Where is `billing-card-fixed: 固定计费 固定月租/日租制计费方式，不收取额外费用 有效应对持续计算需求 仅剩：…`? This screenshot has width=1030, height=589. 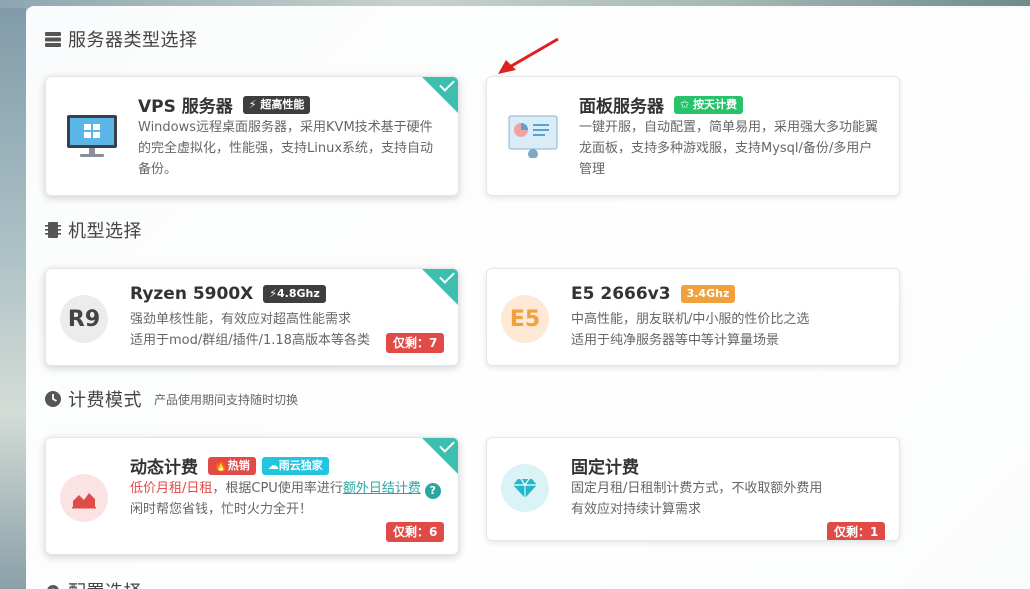 billing-card-fixed: 固定计费 固定月租/日租制计费方式，不收取额外费用 有效应对持续计算需求 仅剩：… is located at coordinates (693, 489).